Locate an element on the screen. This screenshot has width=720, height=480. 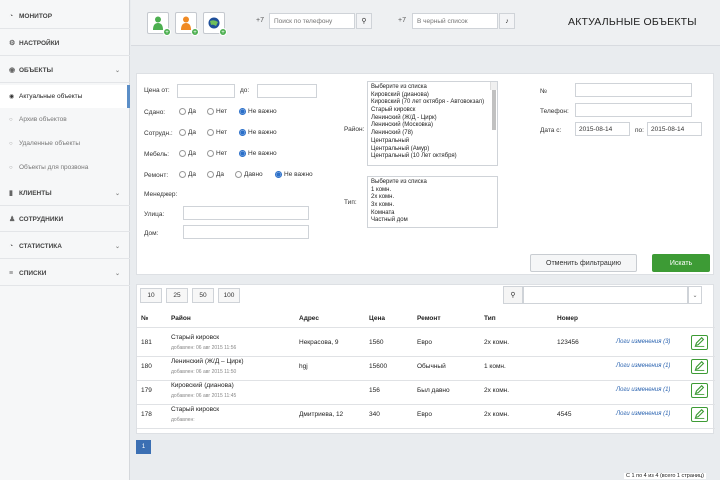
edit-icon is located at coordinates (699, 365).